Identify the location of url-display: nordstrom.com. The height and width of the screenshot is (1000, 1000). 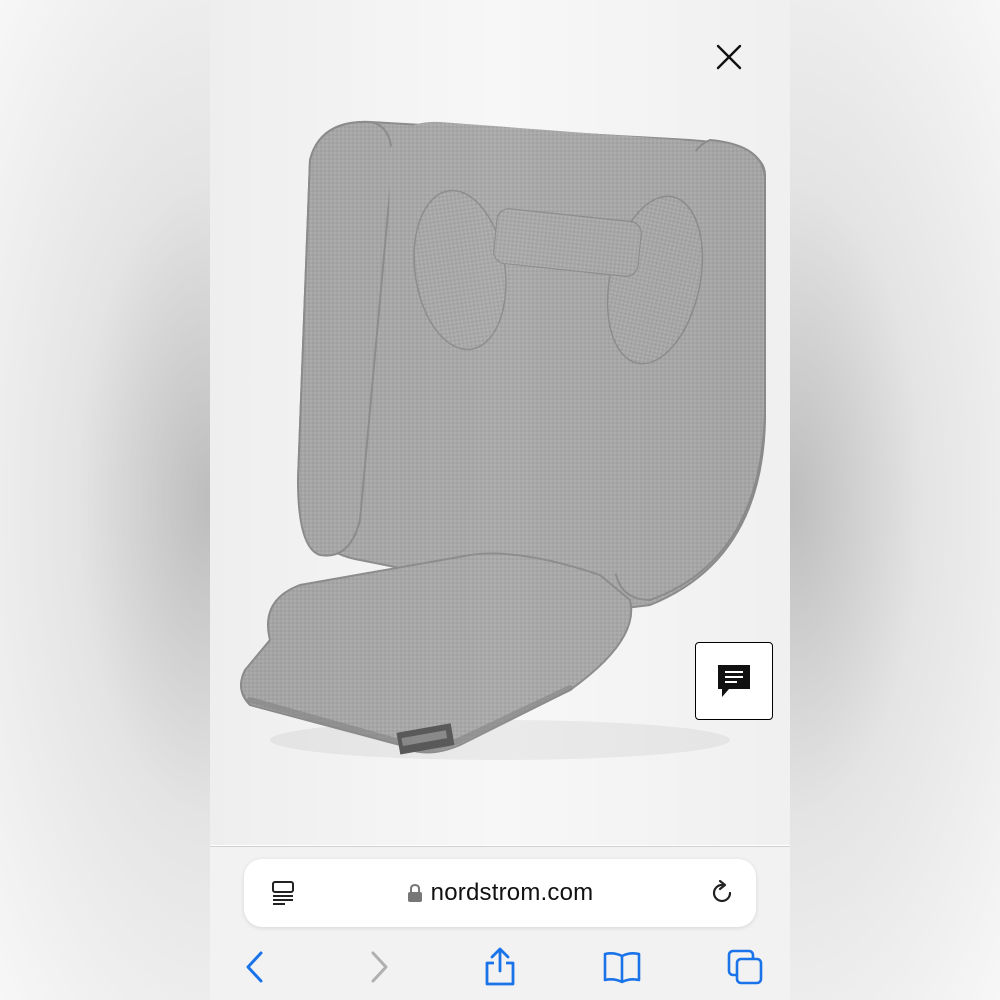
(500, 893).